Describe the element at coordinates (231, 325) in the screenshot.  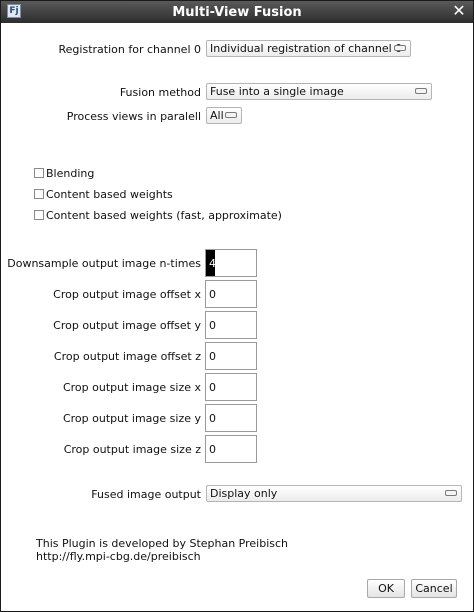
I see `offset-y-input` at that location.